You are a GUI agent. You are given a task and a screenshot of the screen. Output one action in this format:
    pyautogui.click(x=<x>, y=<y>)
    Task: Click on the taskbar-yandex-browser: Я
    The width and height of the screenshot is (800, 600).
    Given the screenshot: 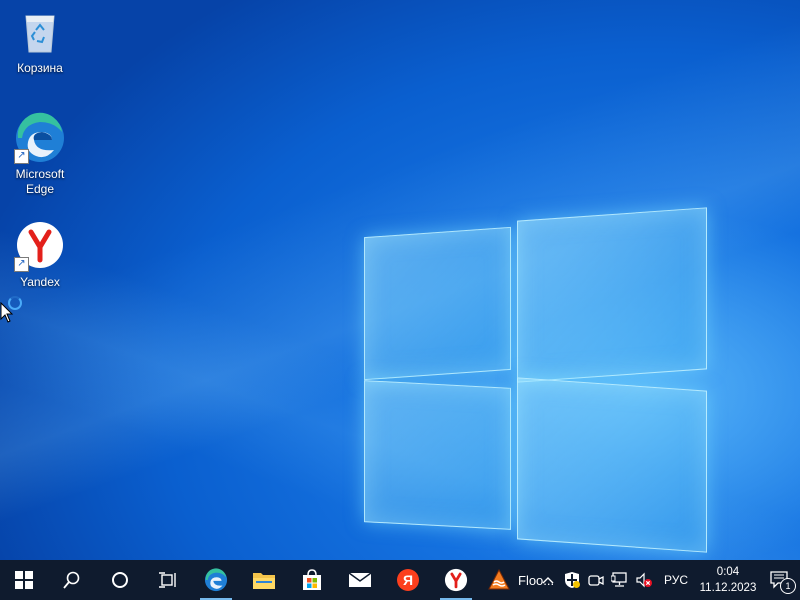 What is the action you would take?
    pyautogui.click(x=408, y=580)
    